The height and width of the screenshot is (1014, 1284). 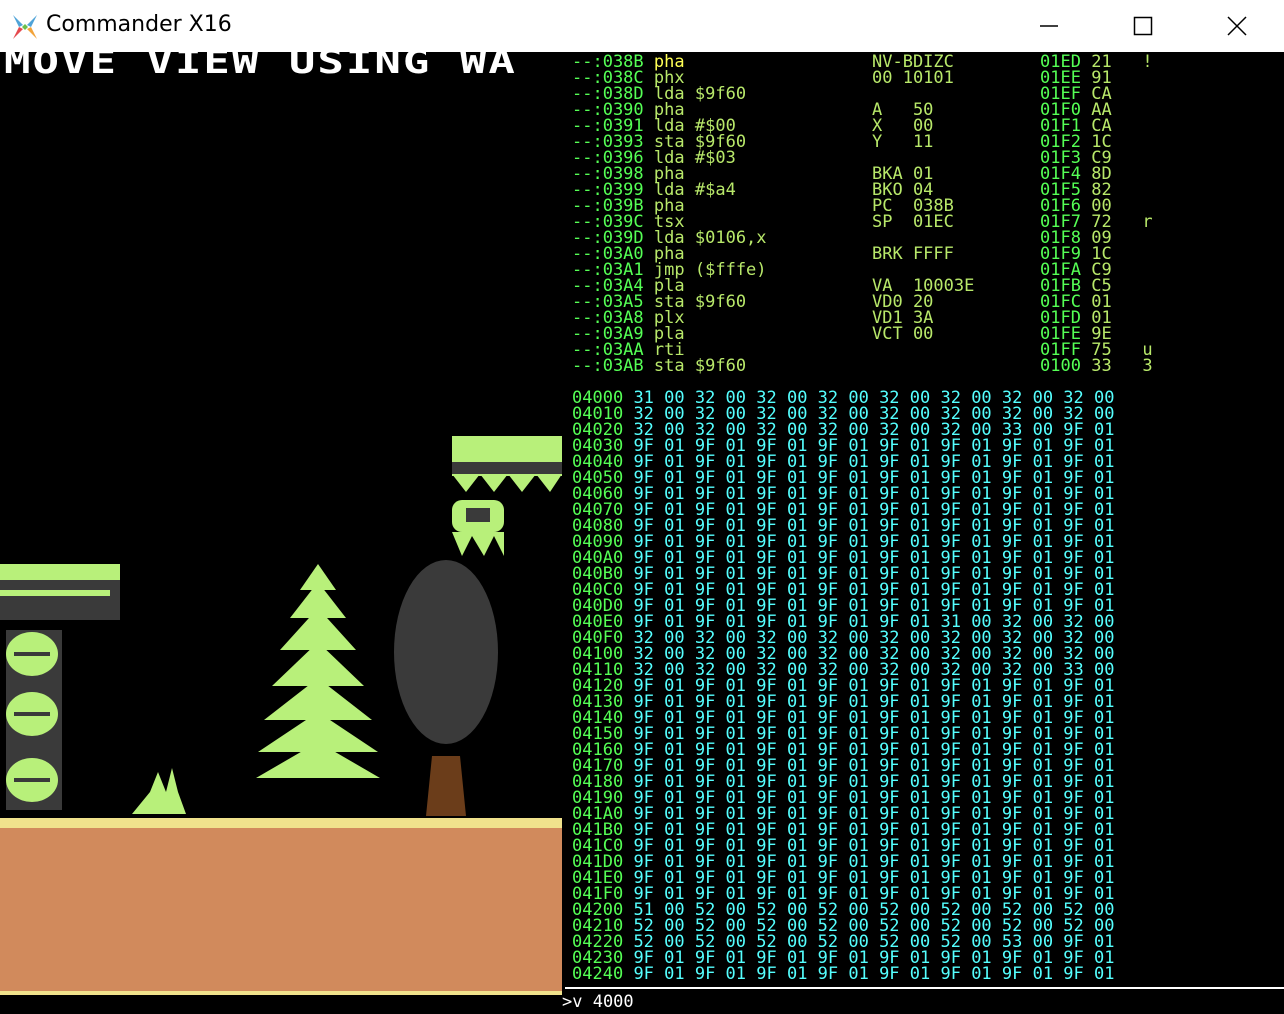 I want to click on ground-edge-strip, so click(x=281, y=993).